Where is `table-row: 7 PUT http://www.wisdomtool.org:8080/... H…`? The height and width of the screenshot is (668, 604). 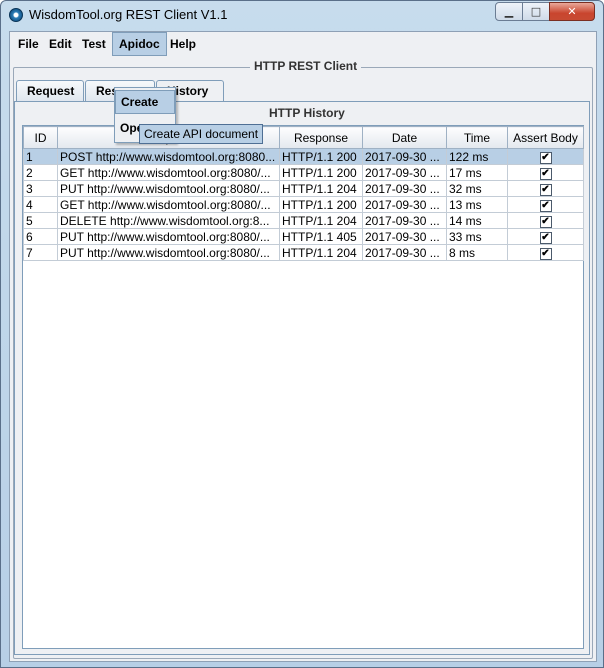 table-row: 7 PUT http://www.wisdomtool.org:8080/... H… is located at coordinates (303, 252).